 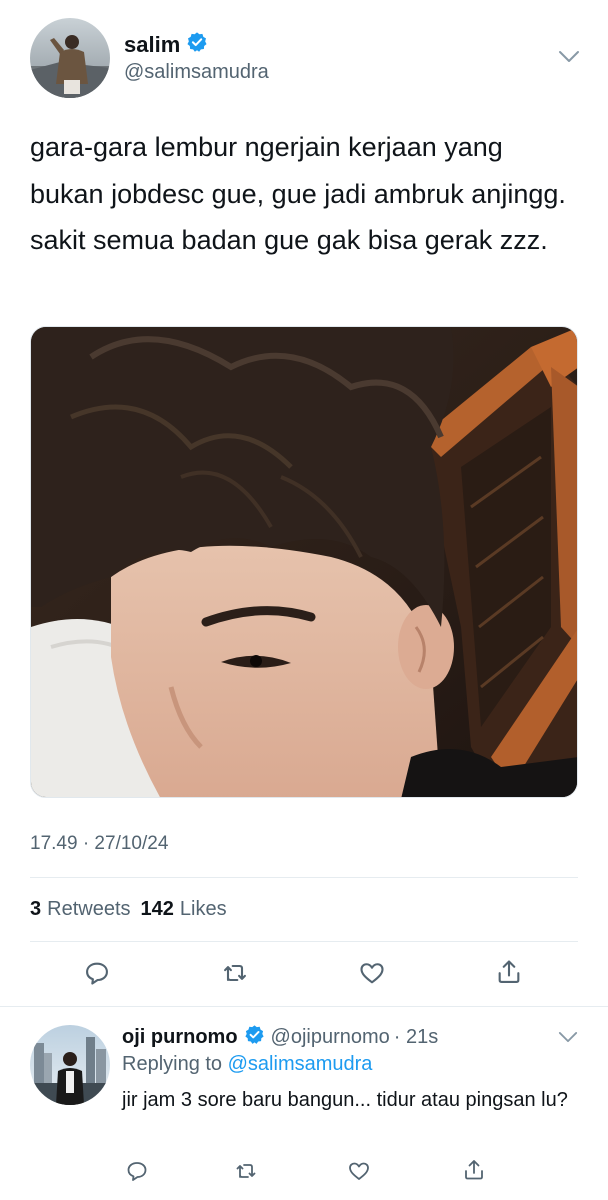 I want to click on author-name: salim, so click(x=152, y=45).